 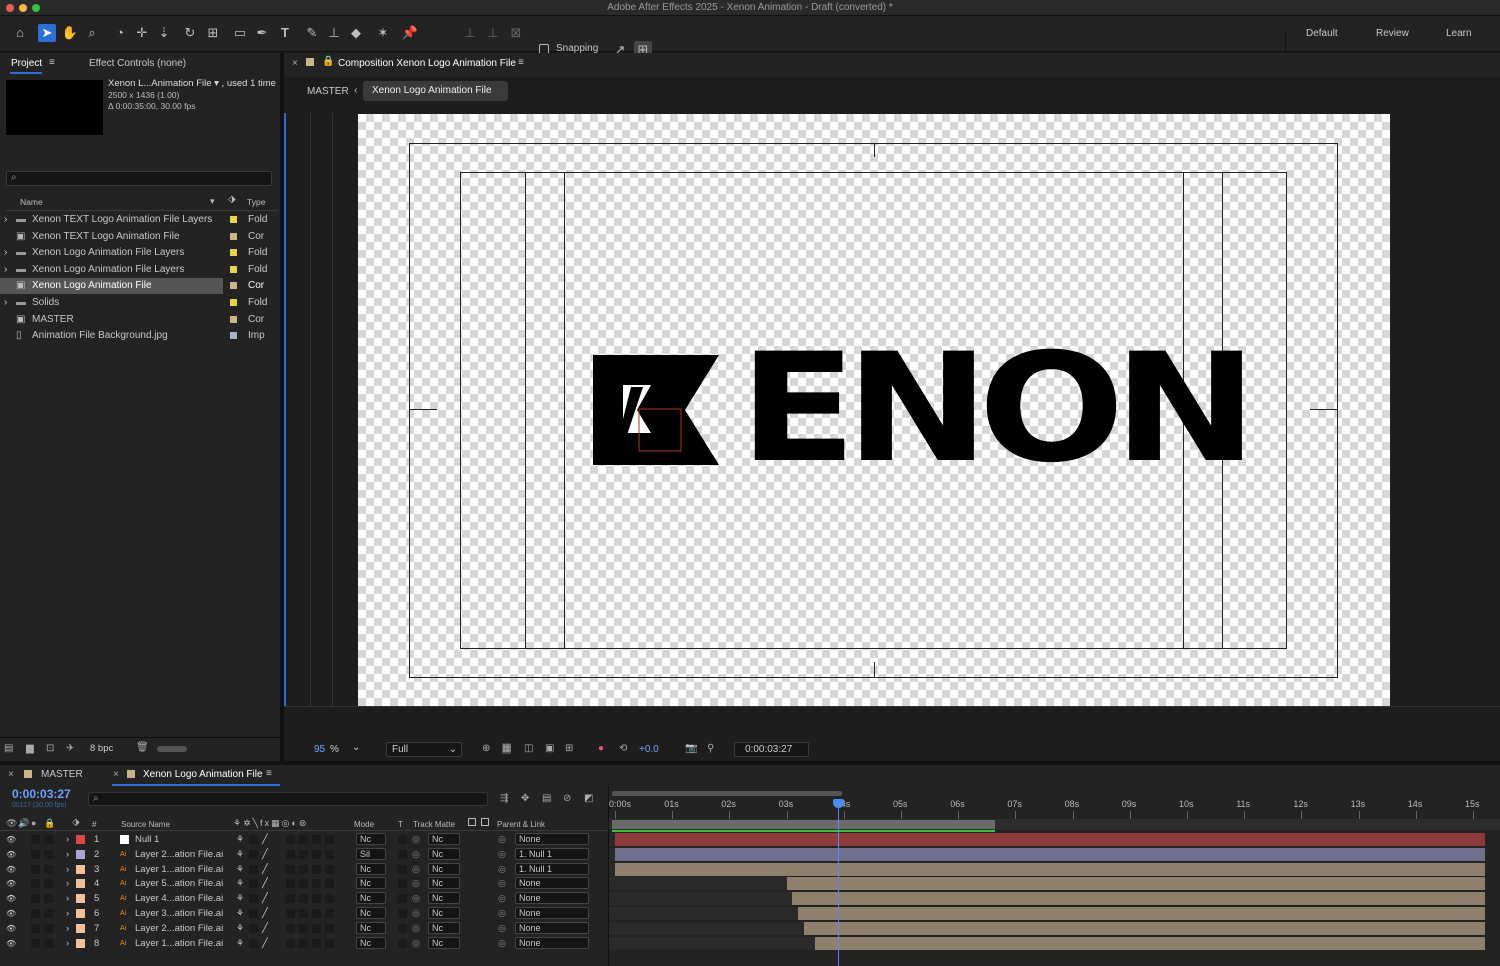 What do you see at coordinates (179, 913) in the screenshot?
I see `layer-source-name: Layer 3...ation File.ai` at bounding box center [179, 913].